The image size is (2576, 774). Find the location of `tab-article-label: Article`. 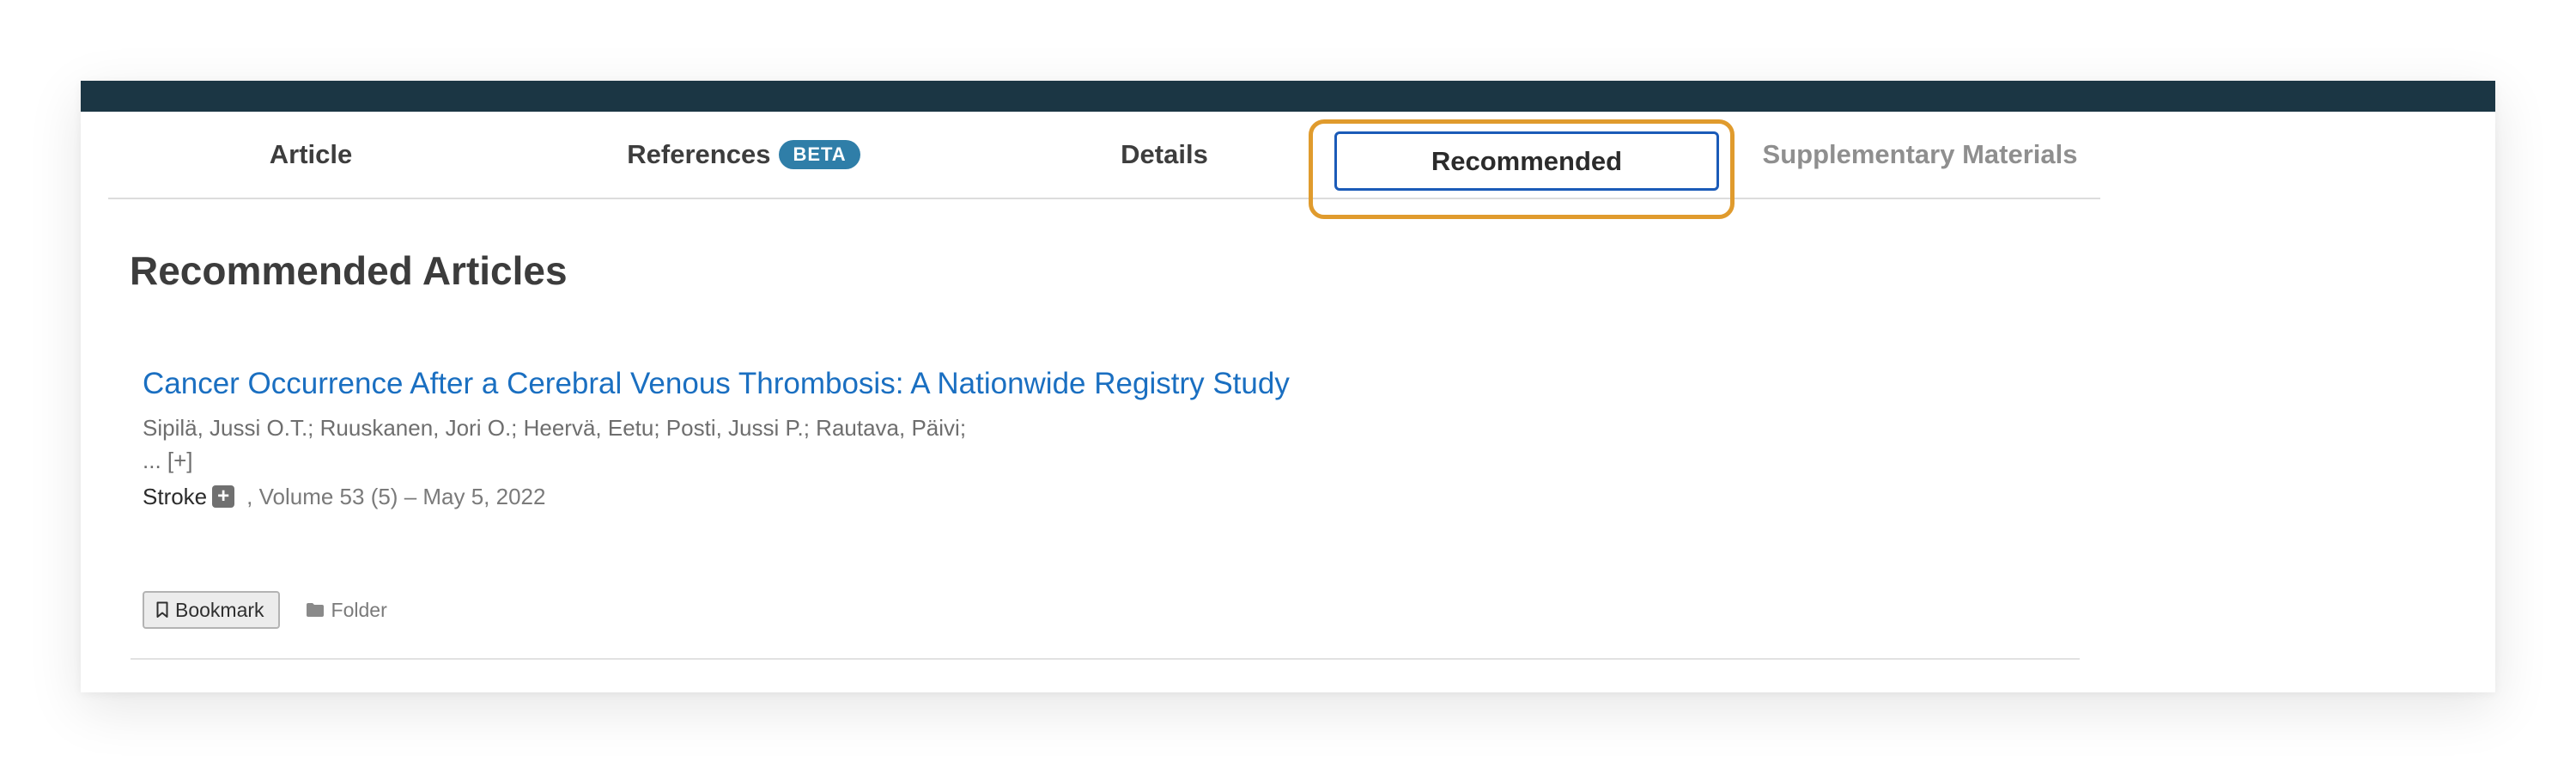

tab-article-label: Article is located at coordinates (311, 154).